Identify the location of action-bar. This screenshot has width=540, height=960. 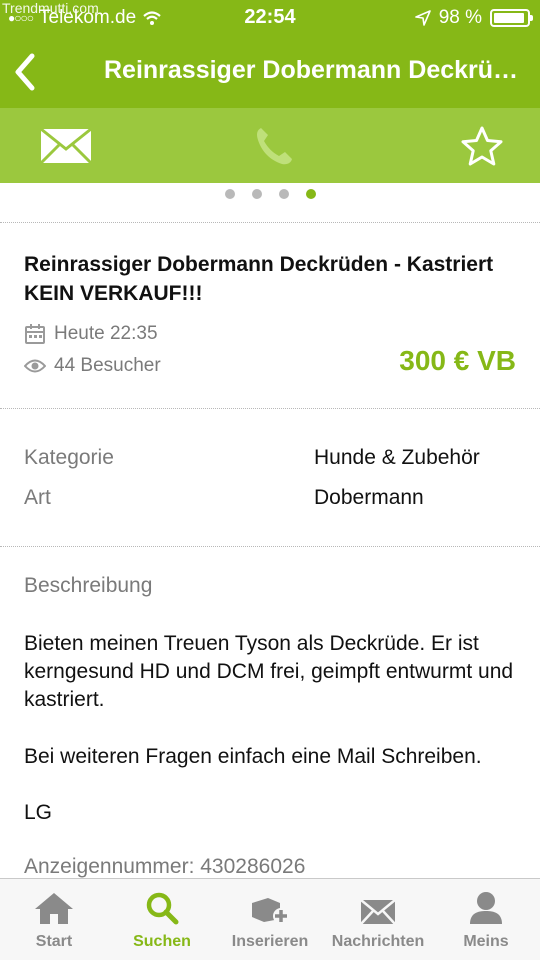
(270, 145).